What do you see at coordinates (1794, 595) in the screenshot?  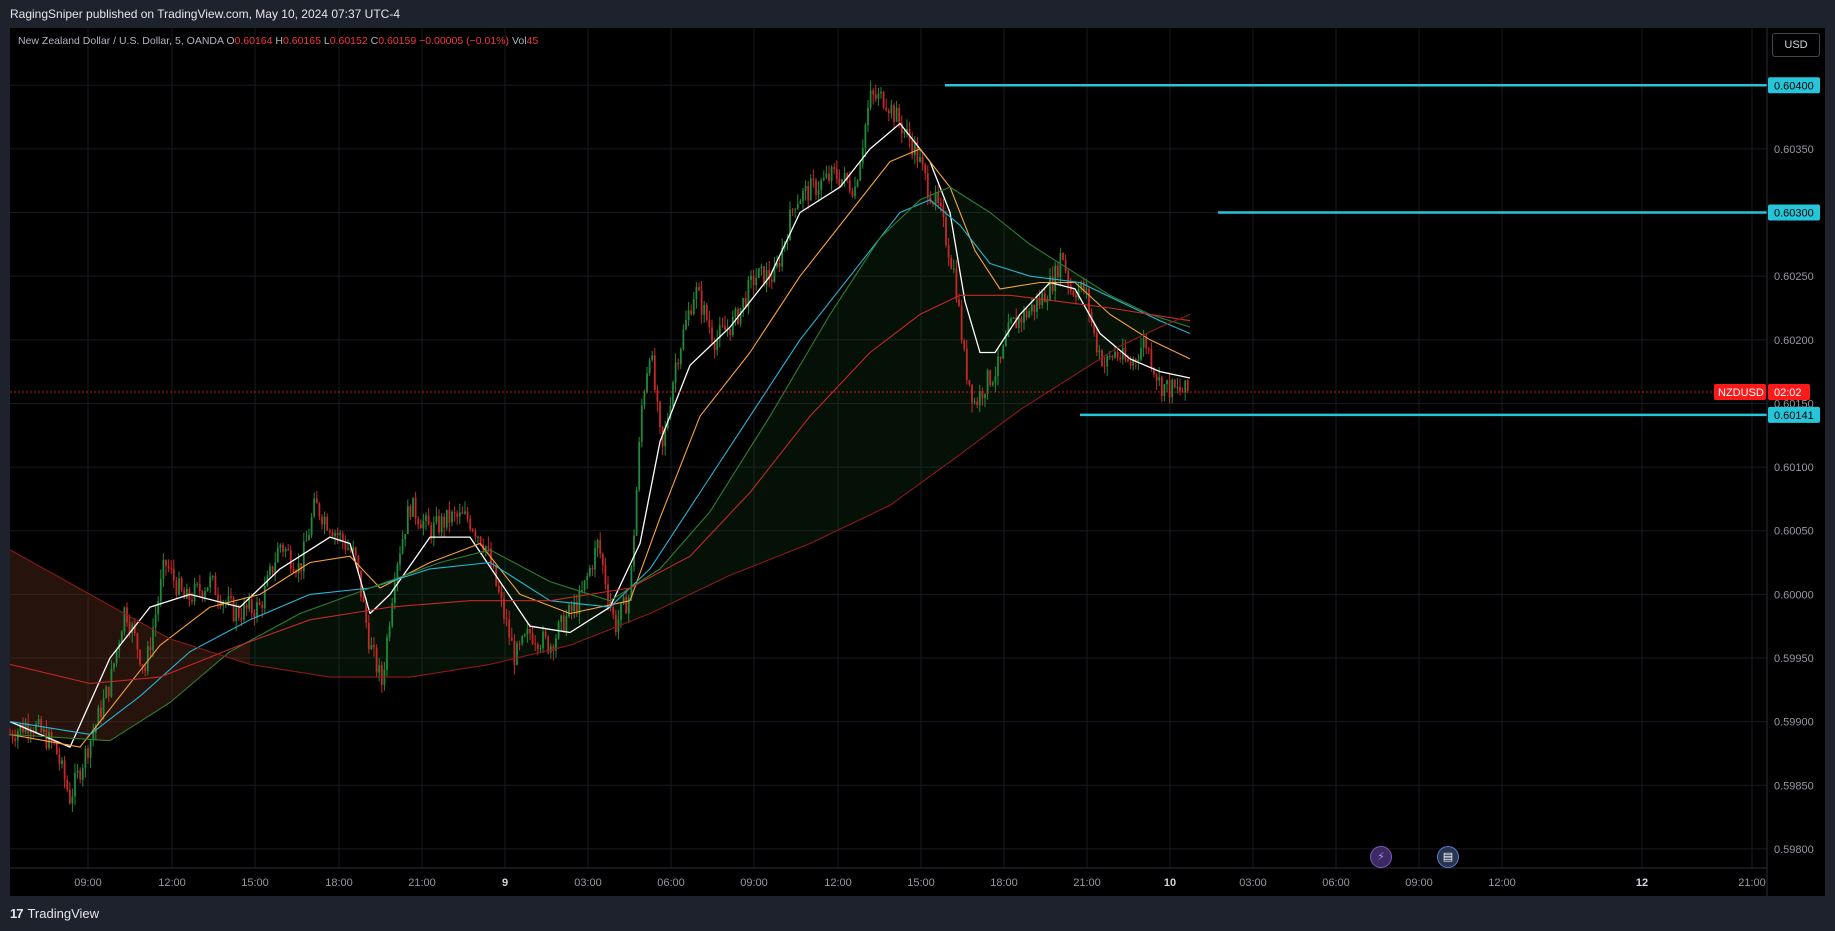 I see `price-tick-label: 0.60000` at bounding box center [1794, 595].